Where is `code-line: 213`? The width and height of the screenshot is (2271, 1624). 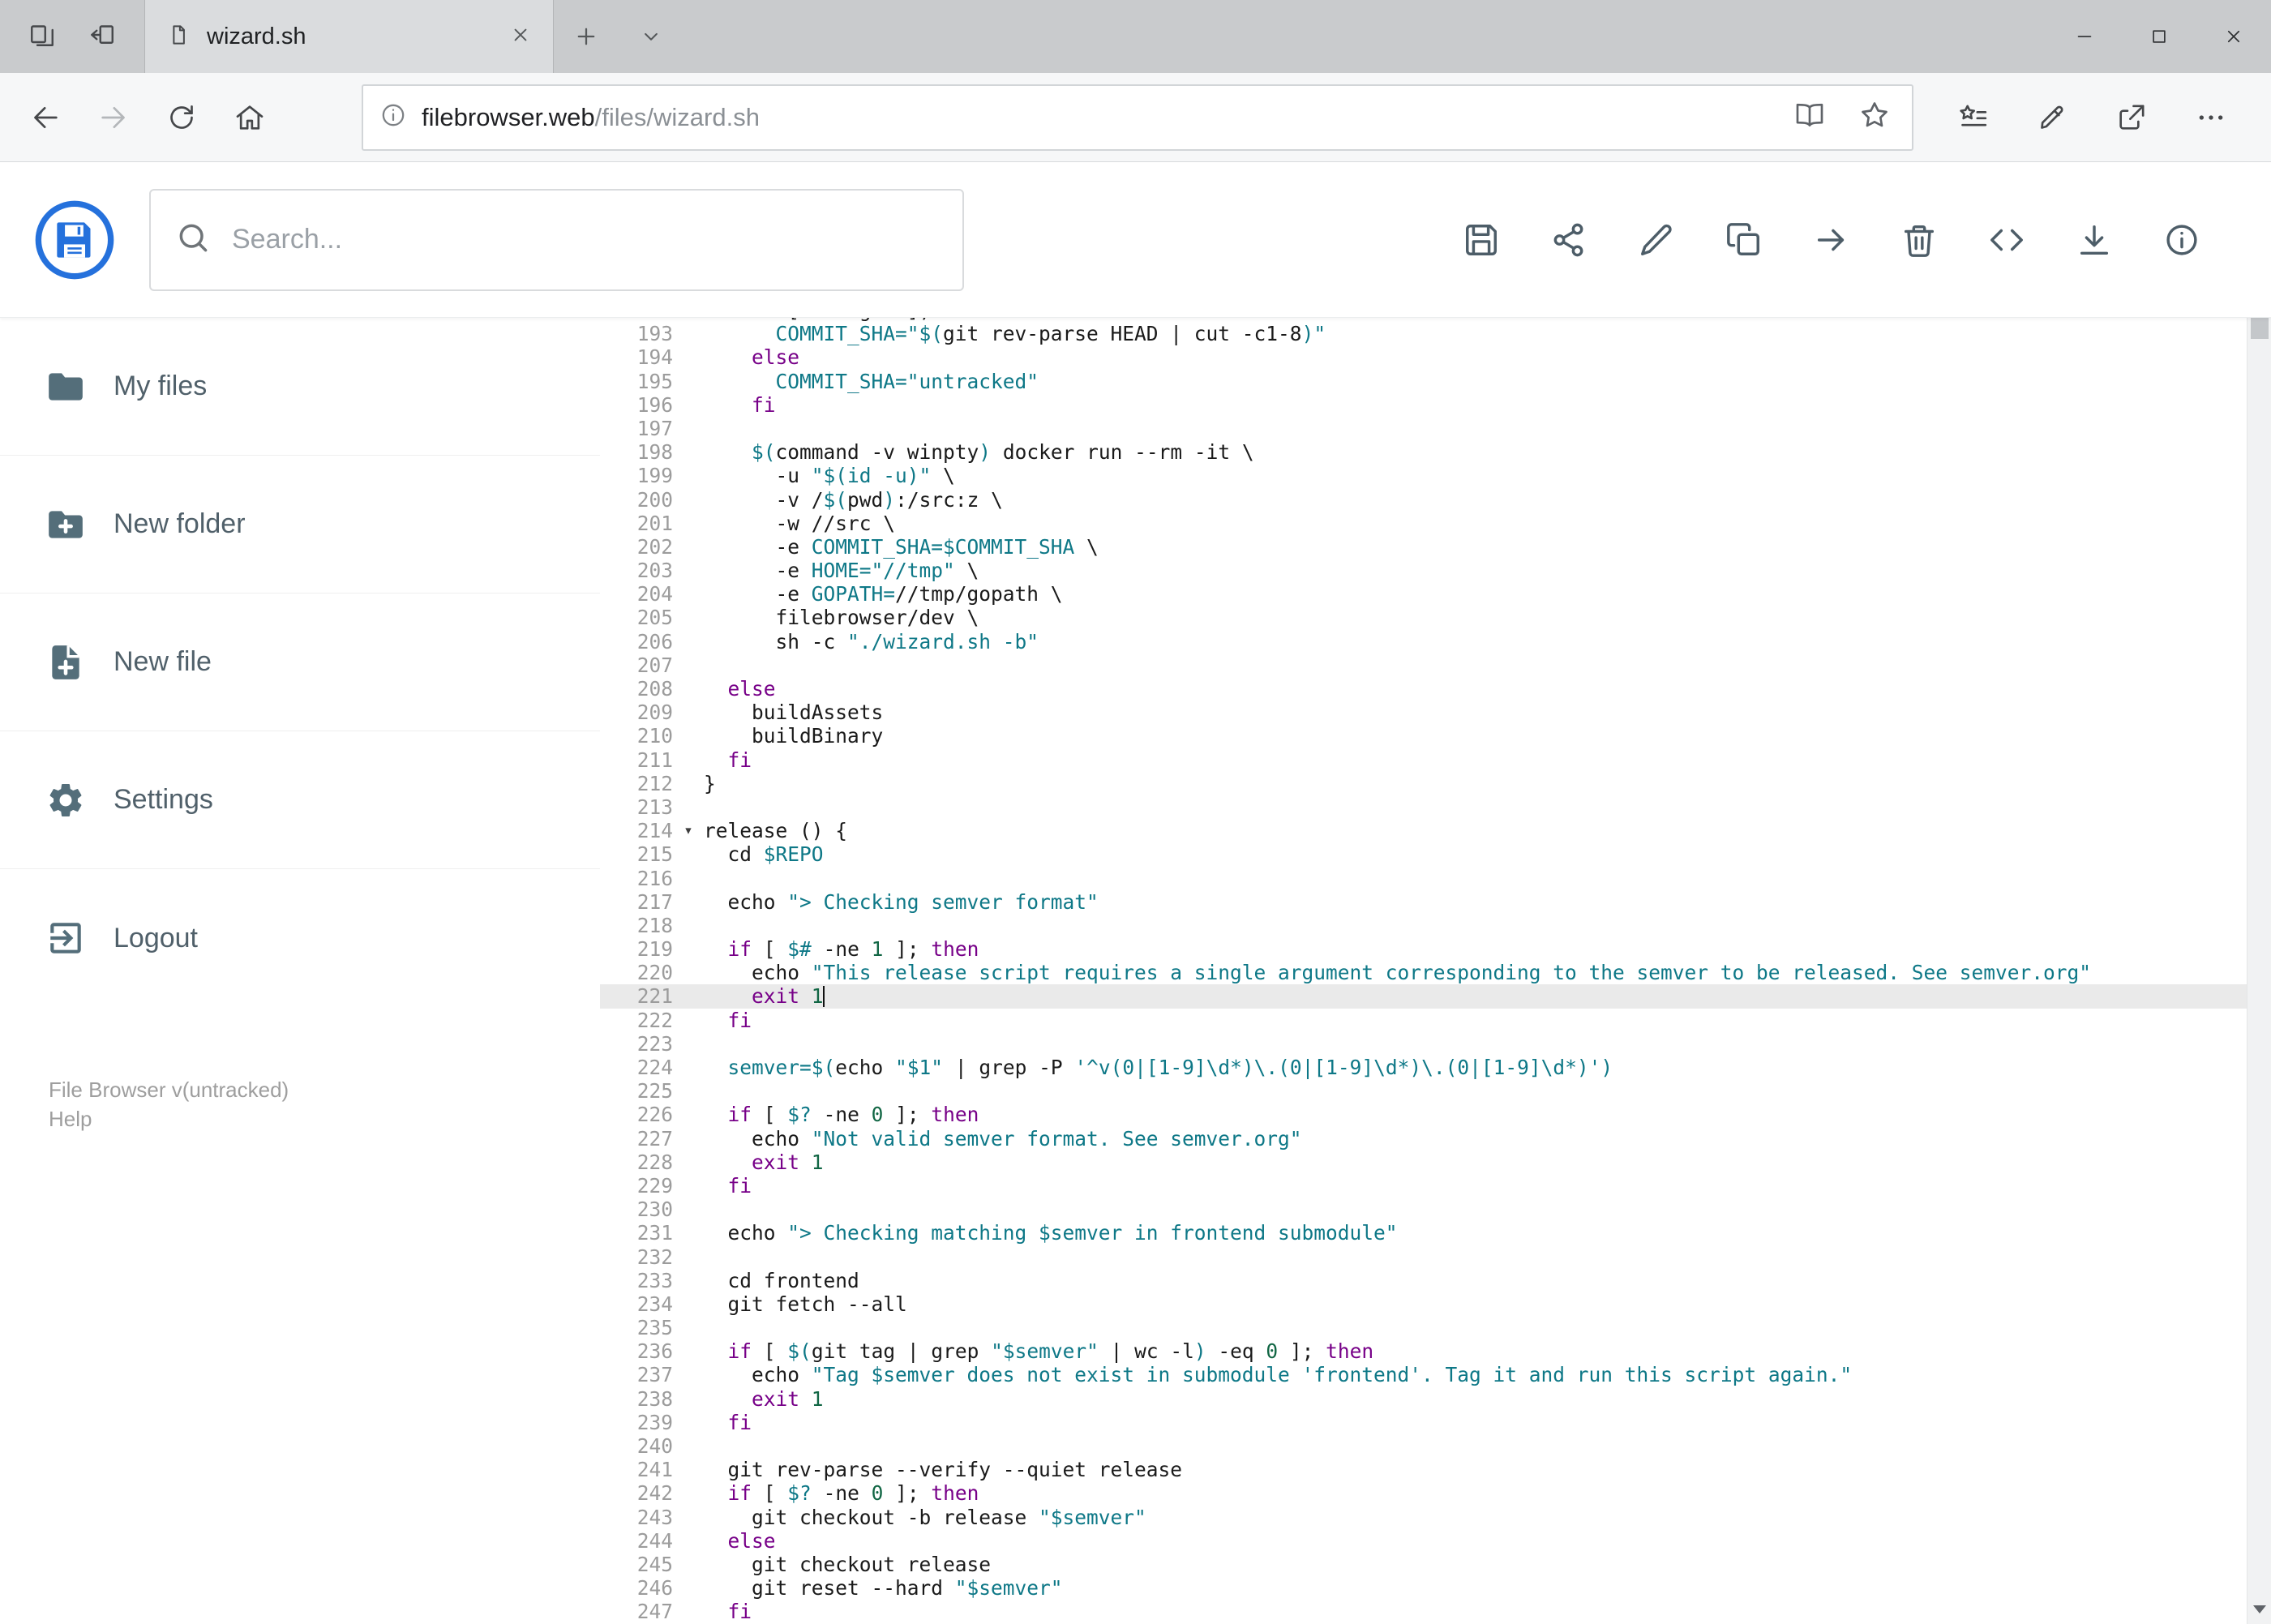 code-line: 213 is located at coordinates (1423, 807).